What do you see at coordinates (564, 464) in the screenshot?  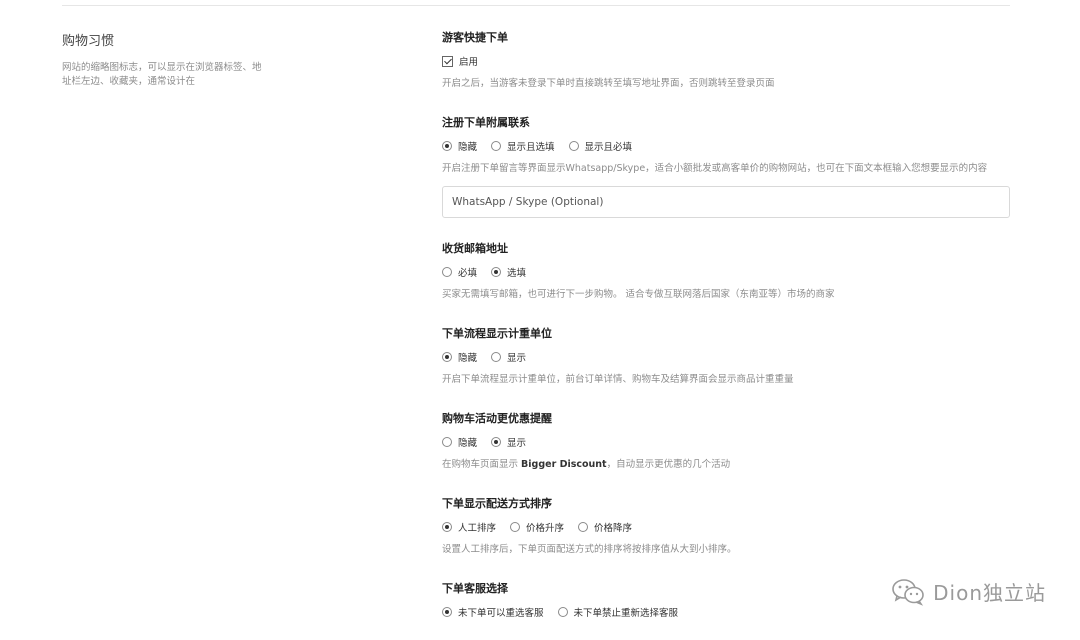 I see `help-text-bold: Bigger Discount` at bounding box center [564, 464].